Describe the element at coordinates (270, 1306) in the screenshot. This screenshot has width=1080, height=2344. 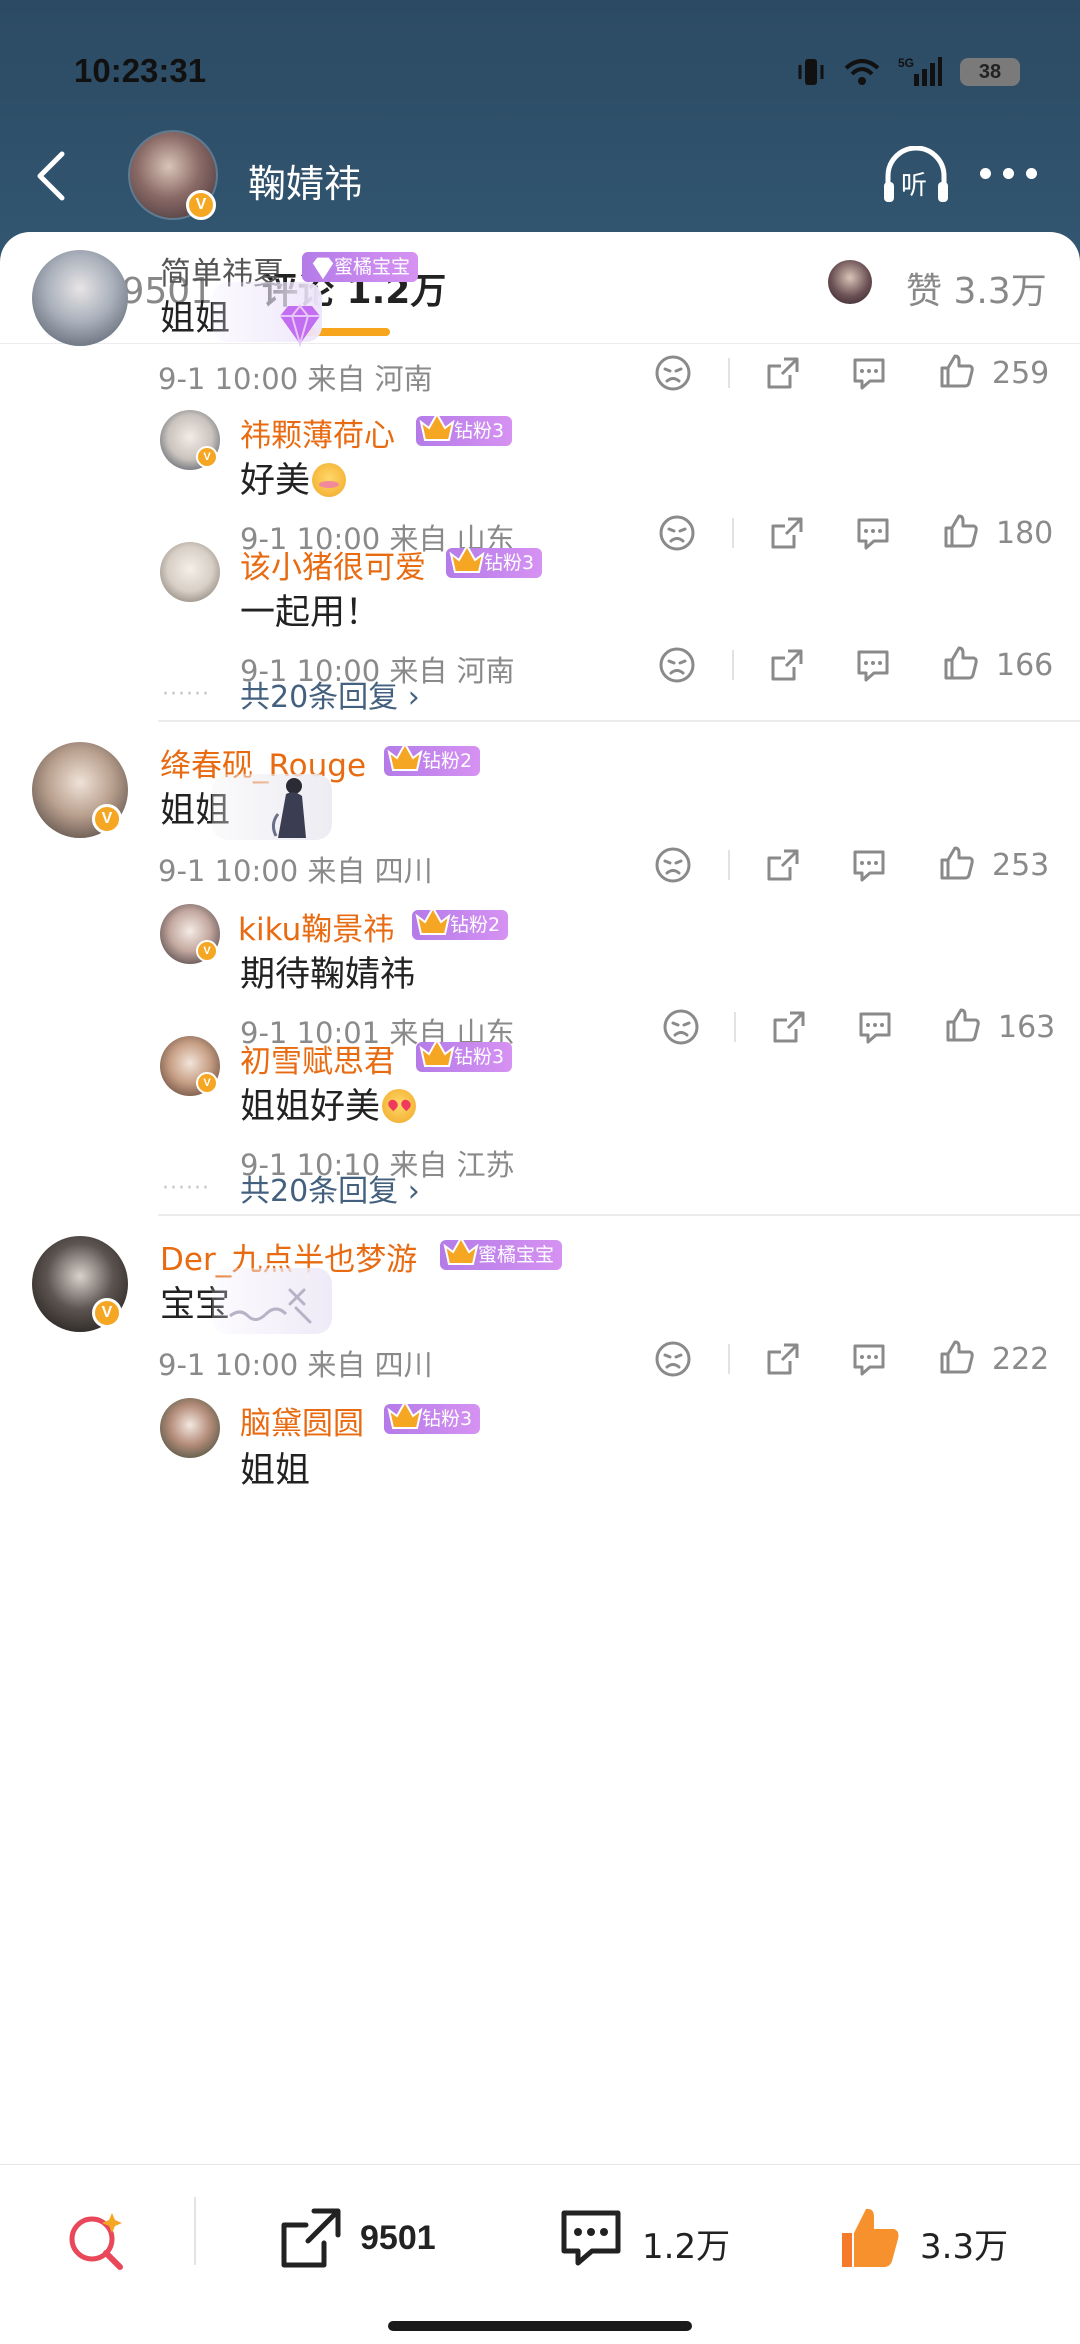
I see `doodle-sticker-icon` at that location.